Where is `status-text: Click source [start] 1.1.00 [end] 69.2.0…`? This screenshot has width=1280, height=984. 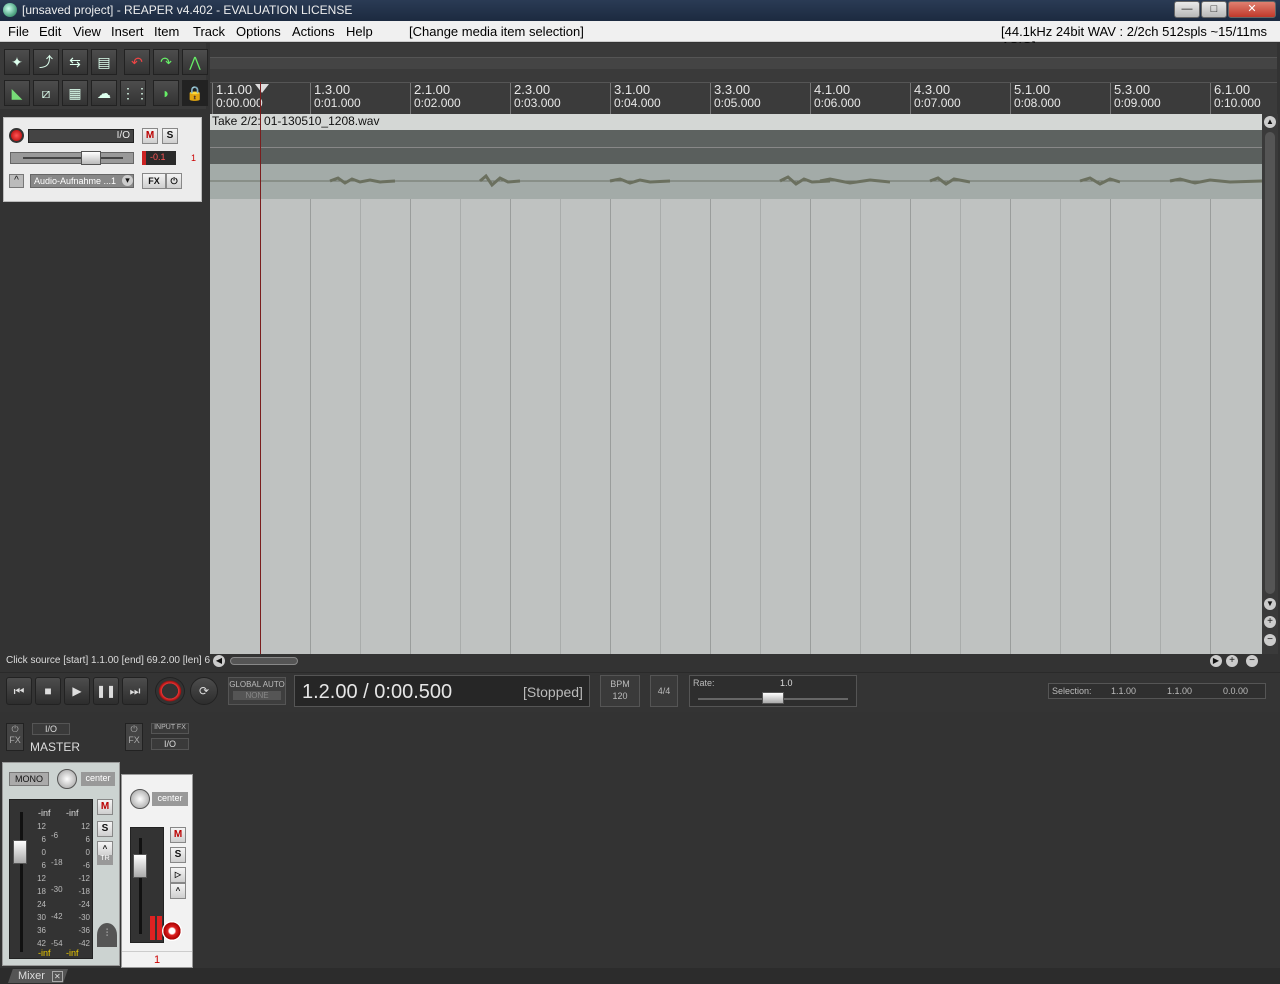
status-text: Click source [start] 1.1.00 [end] 69.2.0… is located at coordinates (105, 661).